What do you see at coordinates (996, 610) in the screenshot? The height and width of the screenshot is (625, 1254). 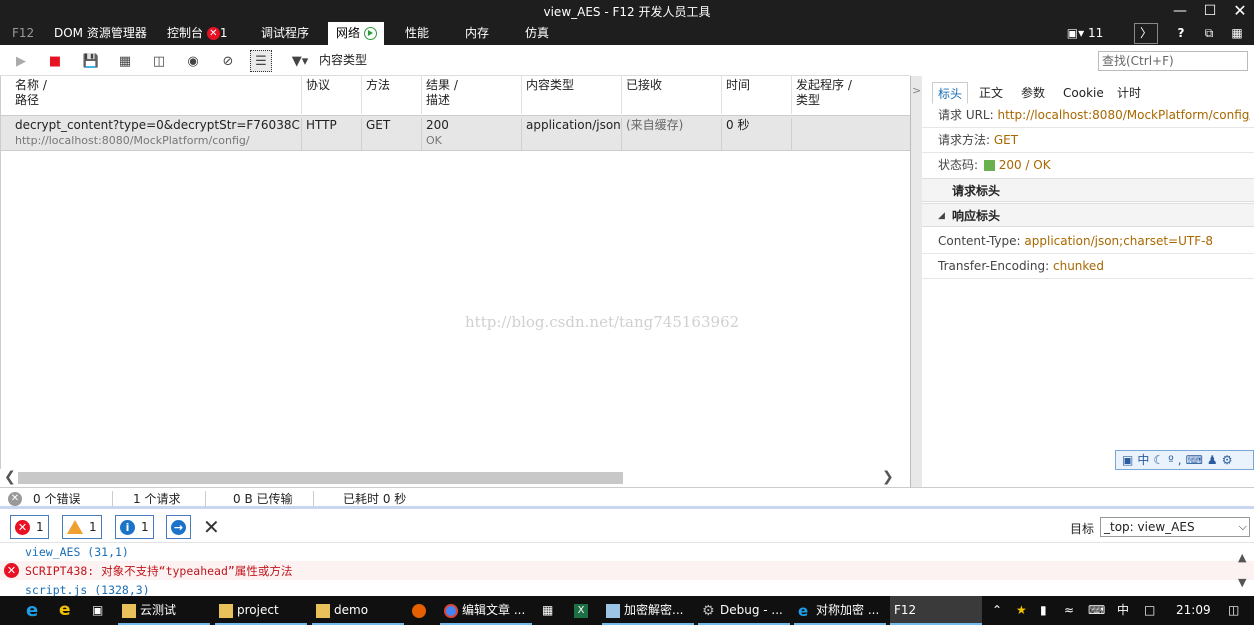 I see `chevron-up-icon: ⌃` at bounding box center [996, 610].